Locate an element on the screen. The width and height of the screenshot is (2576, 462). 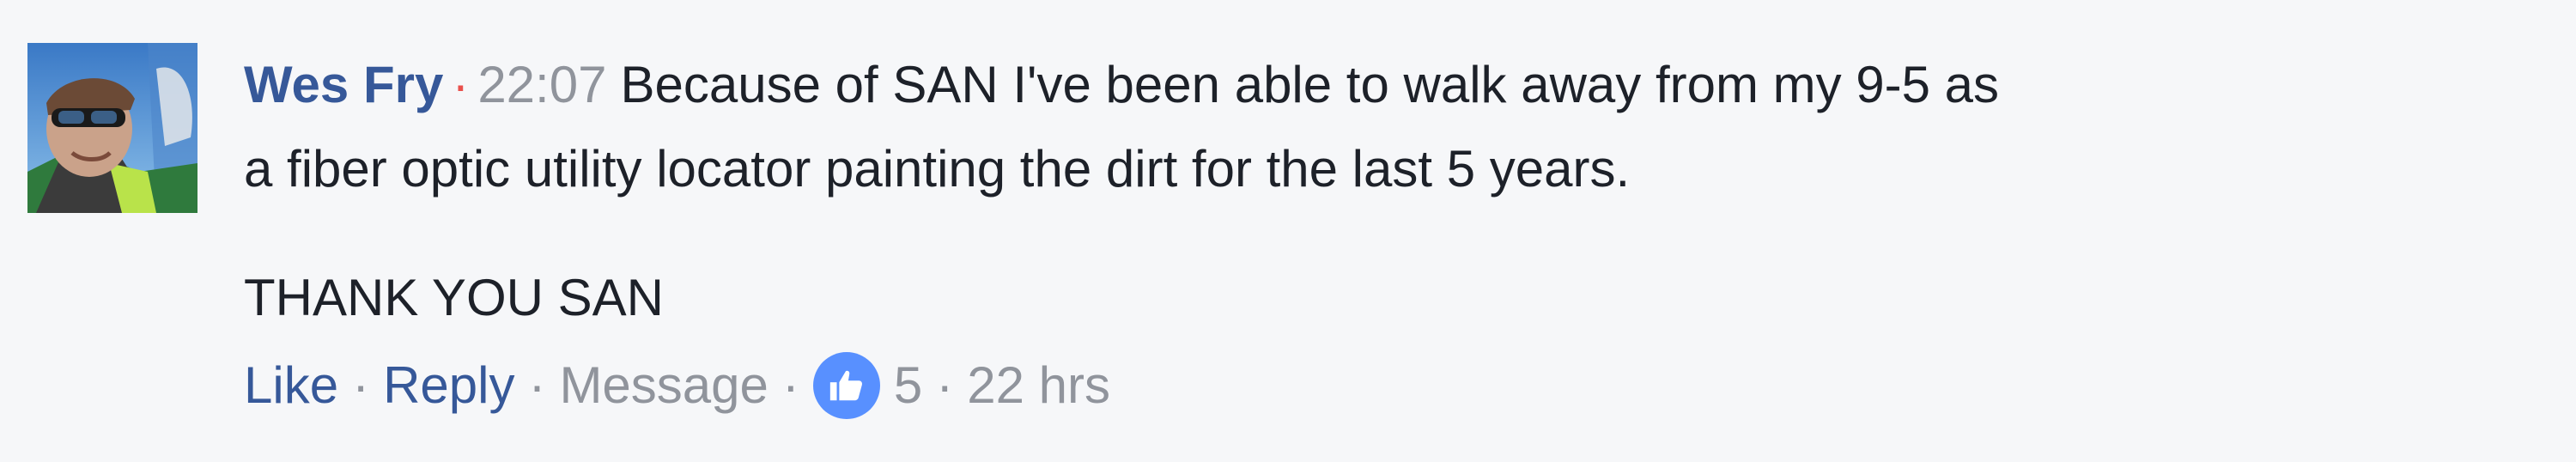
user-photo-avatar is located at coordinates (112, 128).